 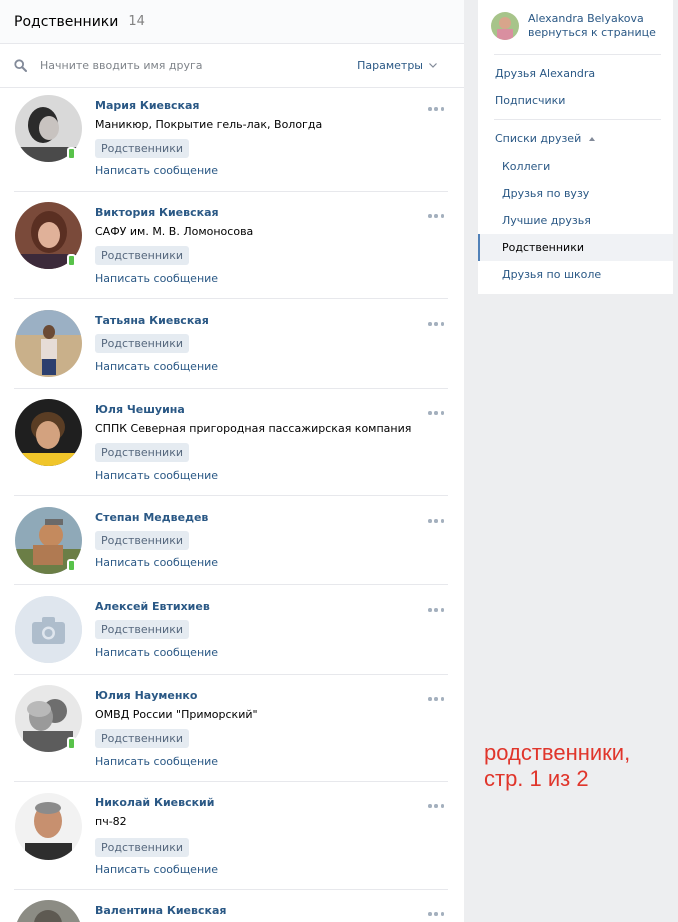 I want to click on sidebar-user: Alexandra Belyakova вернуться к странице, so click(x=573, y=26).